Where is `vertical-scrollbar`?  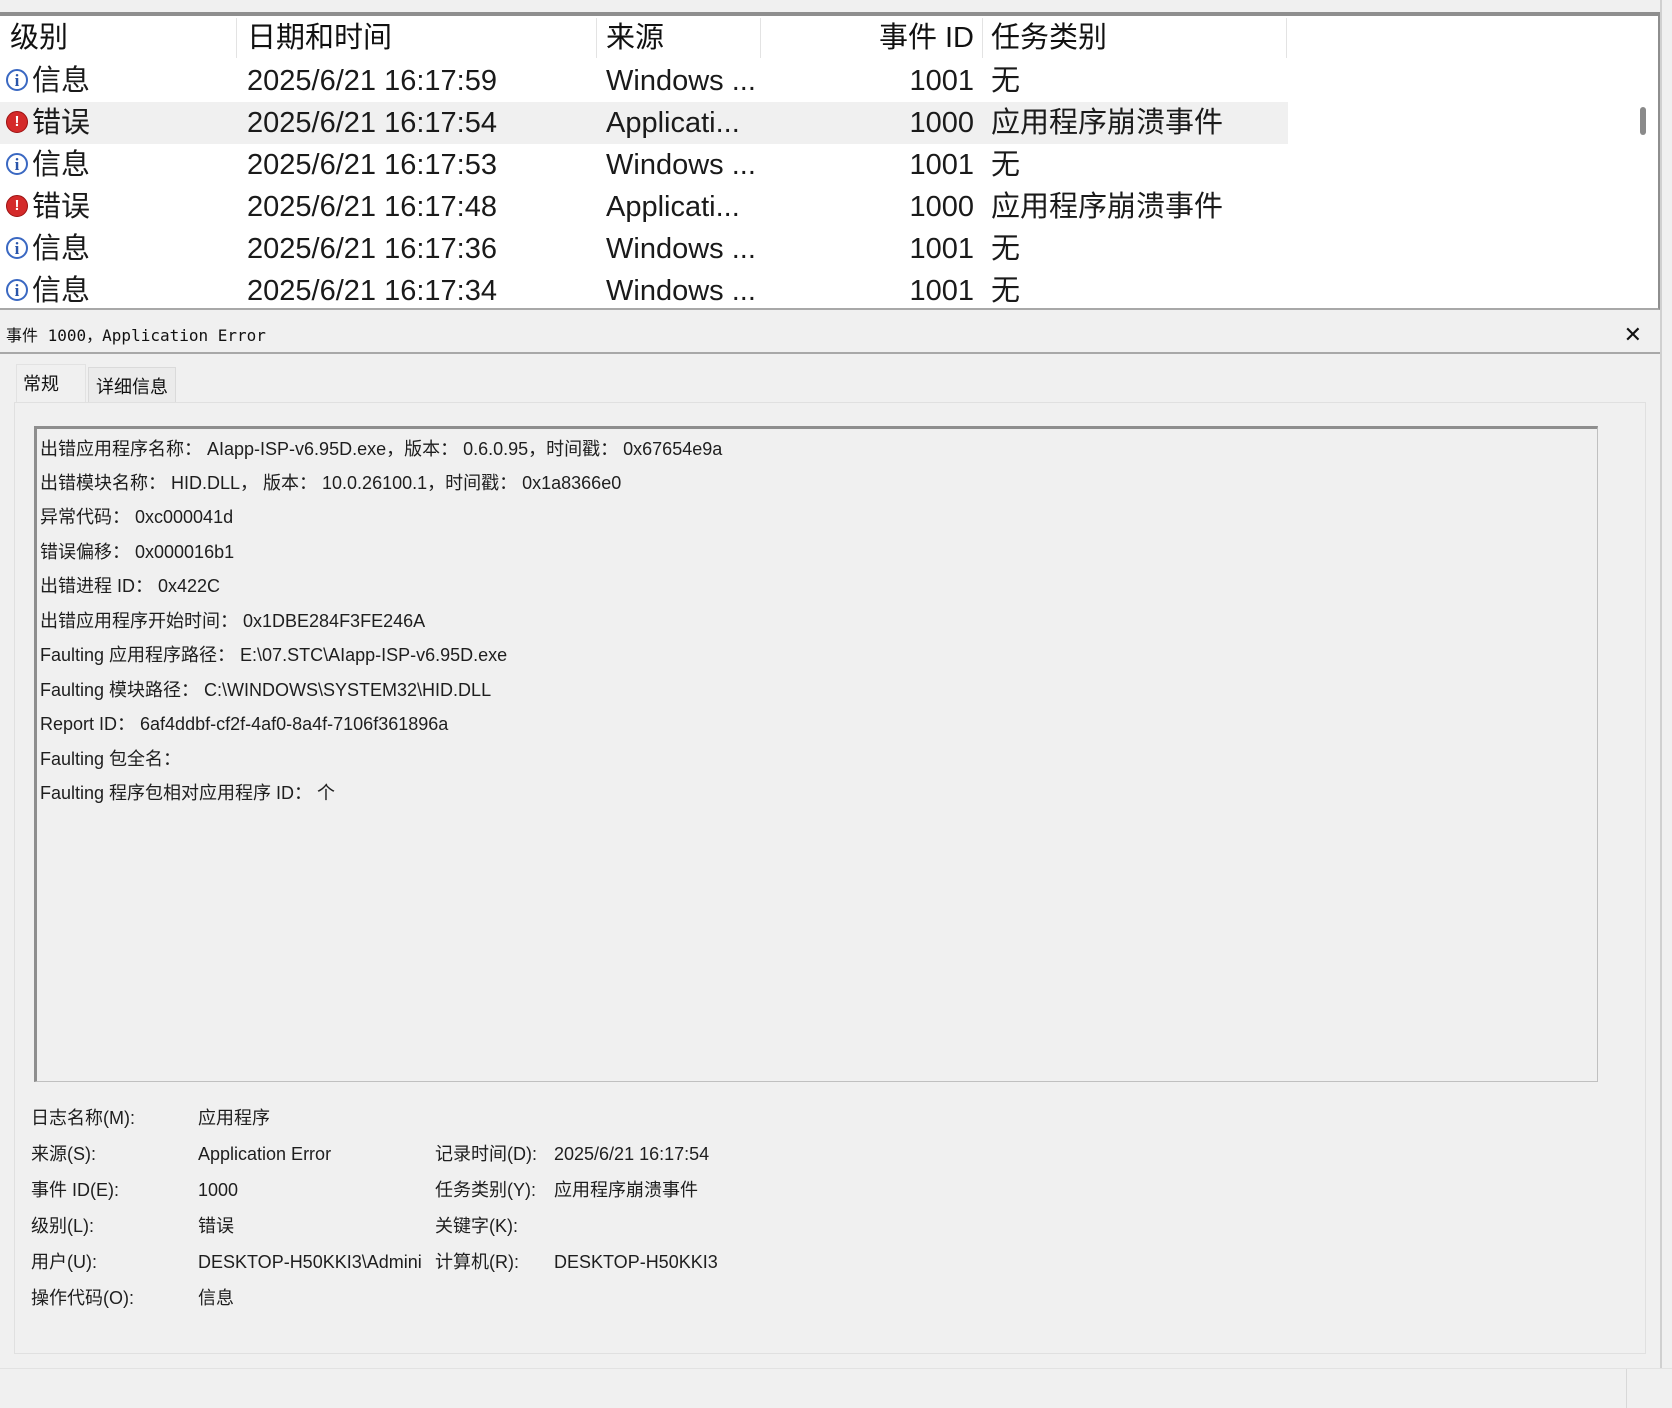
vertical-scrollbar is located at coordinates (1643, 162).